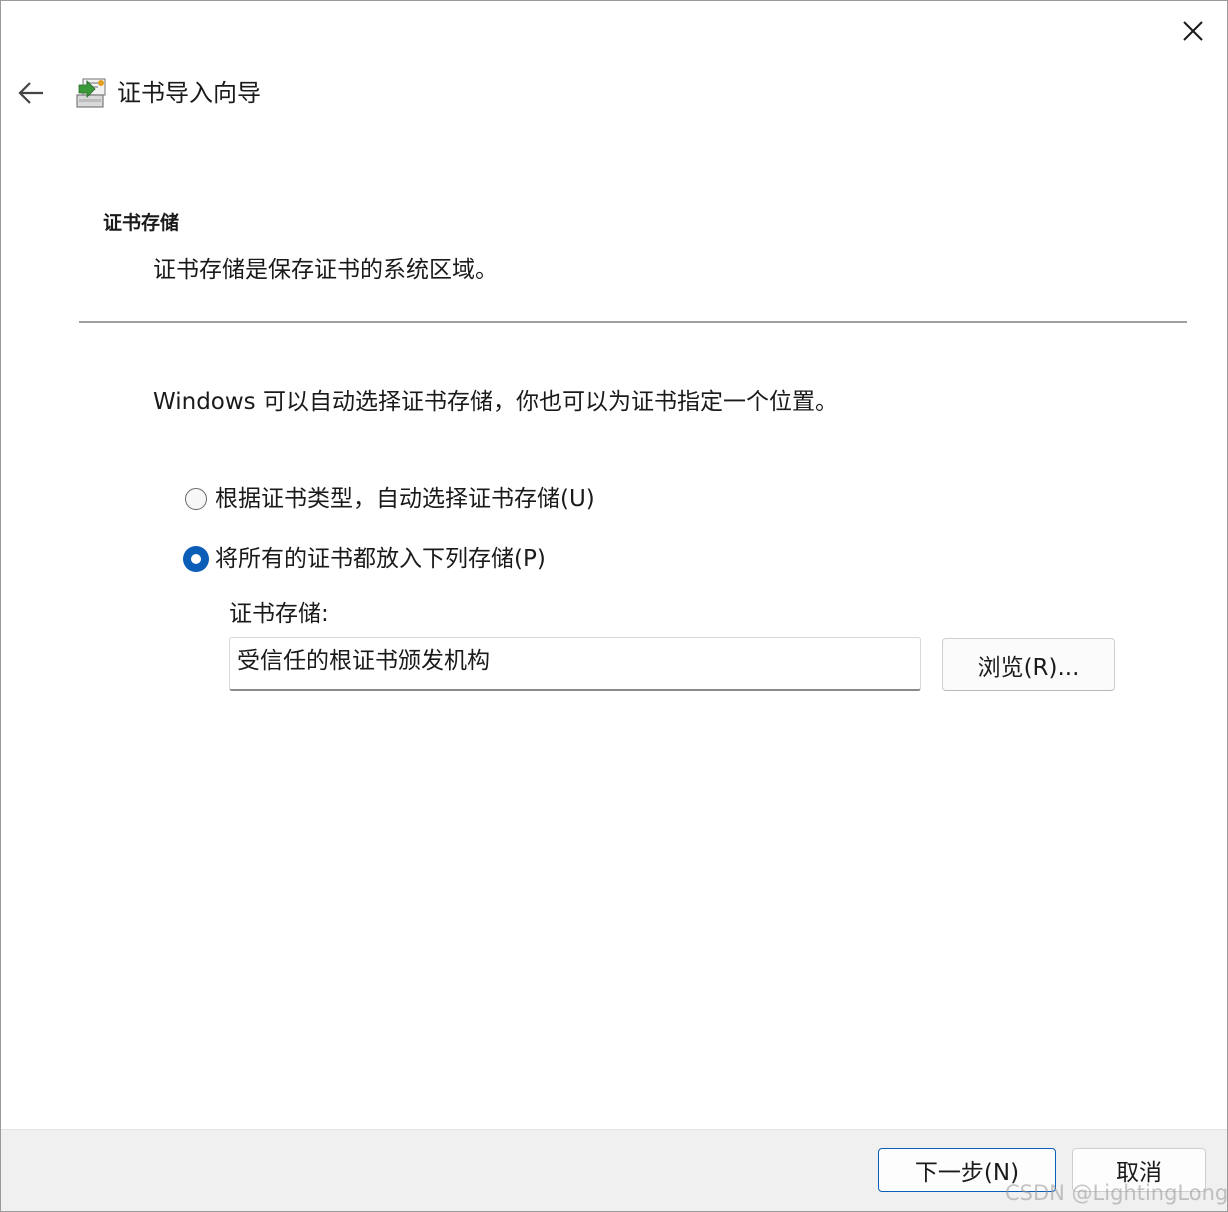 The height and width of the screenshot is (1212, 1228). What do you see at coordinates (325, 270) in the screenshot?
I see `section-description: 证书存储是保存证书的系统区域。` at bounding box center [325, 270].